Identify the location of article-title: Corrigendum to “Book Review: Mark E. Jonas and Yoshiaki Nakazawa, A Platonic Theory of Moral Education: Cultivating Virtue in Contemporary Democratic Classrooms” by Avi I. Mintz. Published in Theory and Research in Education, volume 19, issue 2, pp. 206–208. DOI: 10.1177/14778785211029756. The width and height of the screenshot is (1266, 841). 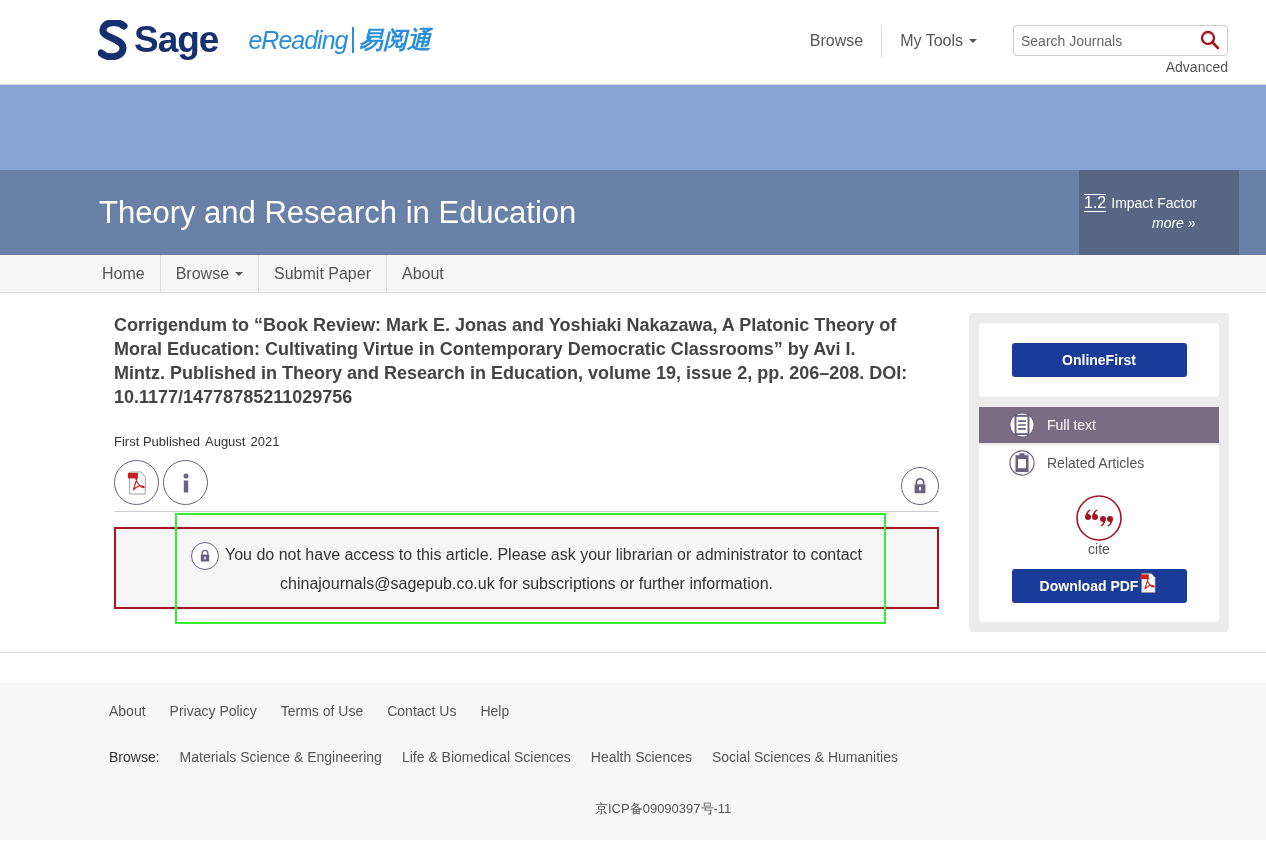
(511, 361).